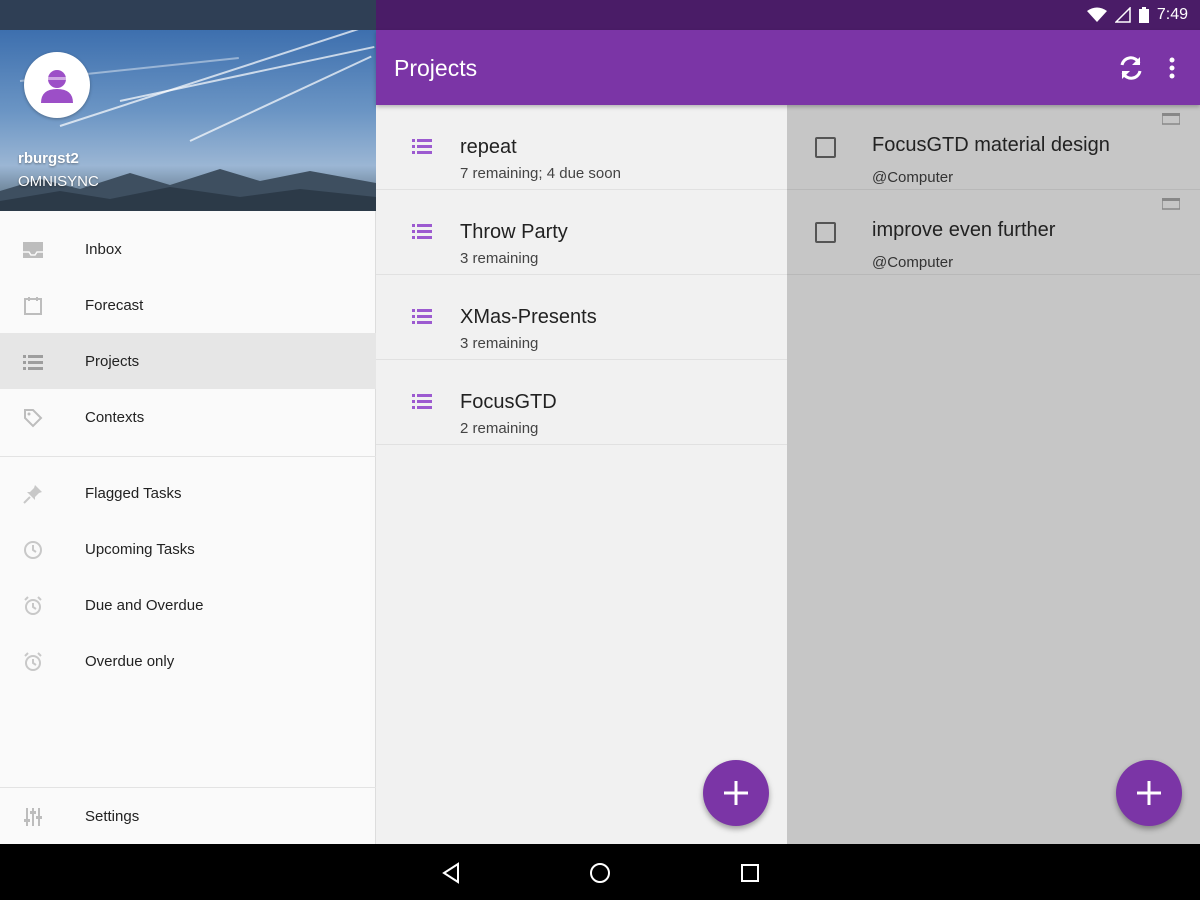  What do you see at coordinates (112, 361) in the screenshot?
I see `drawer-item-label: Projects` at bounding box center [112, 361].